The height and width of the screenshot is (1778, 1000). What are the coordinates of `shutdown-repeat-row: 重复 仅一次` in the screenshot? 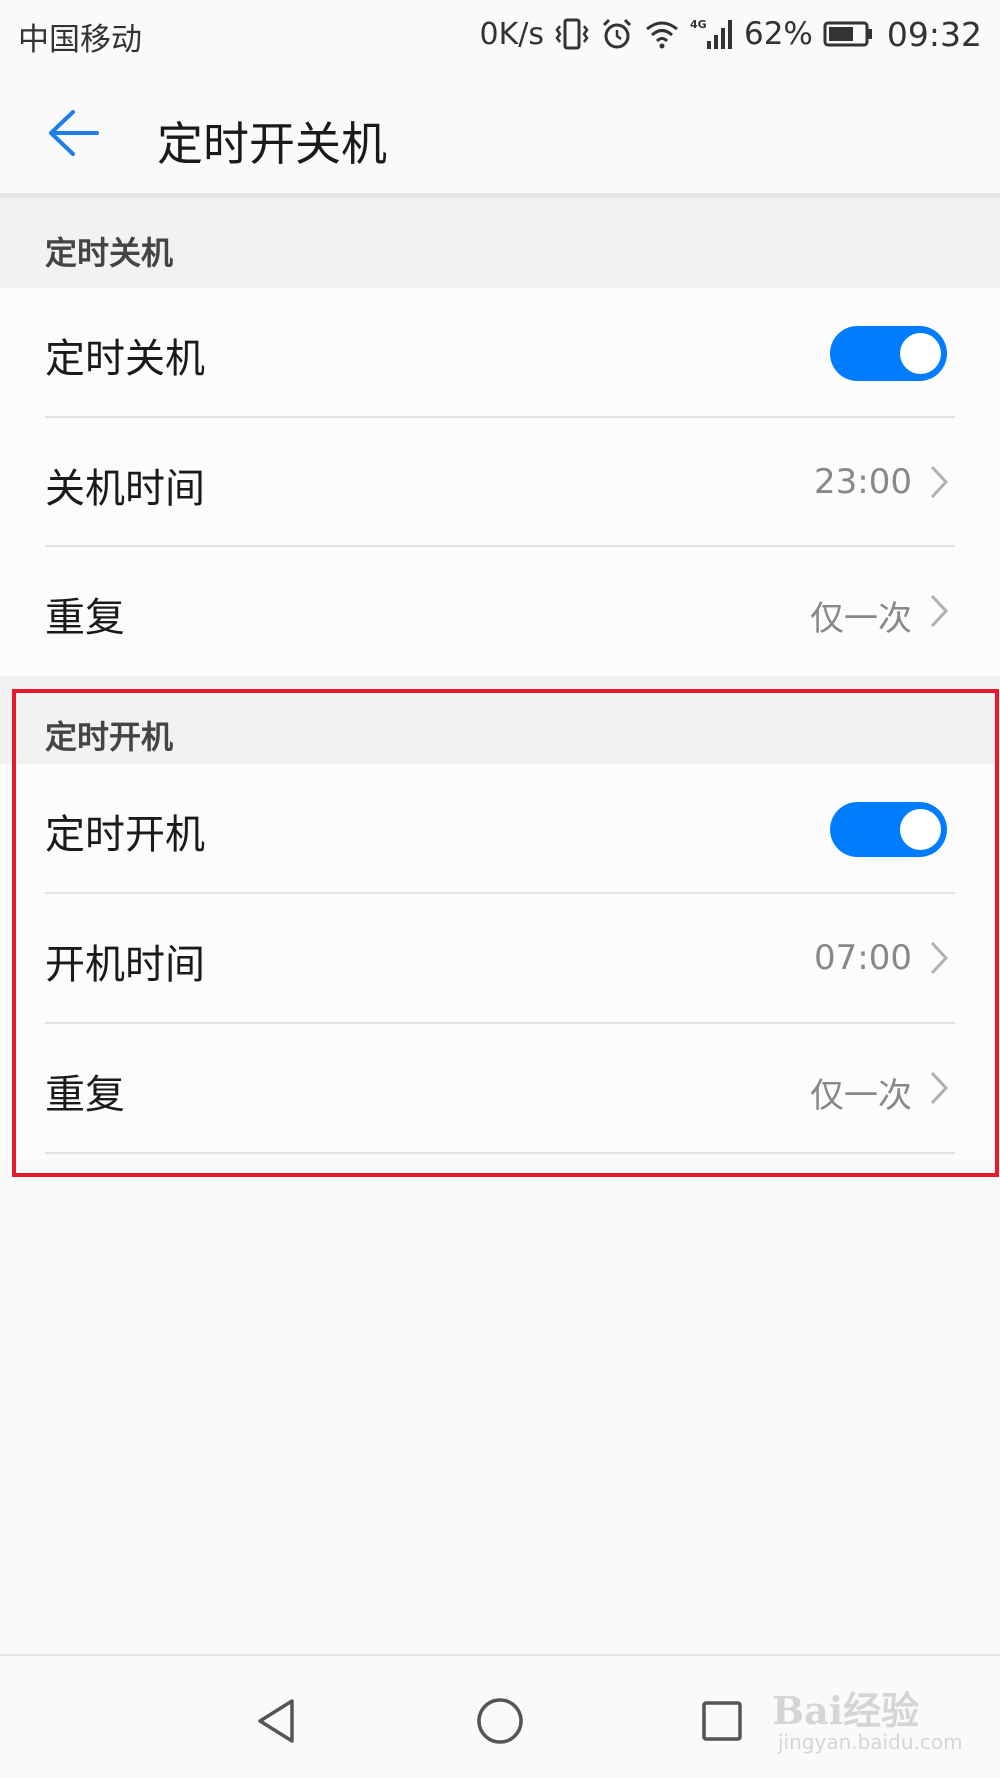 It's located at (500, 611).